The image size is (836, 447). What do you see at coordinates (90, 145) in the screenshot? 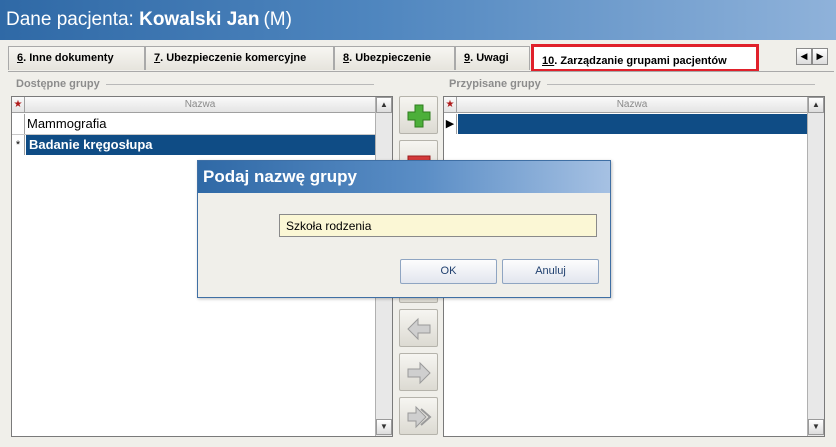
I see `group-name: Badanie kręgosłupa` at bounding box center [90, 145].